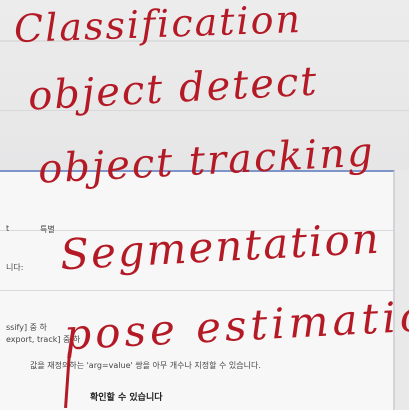 This screenshot has height=410, width=409. Describe the element at coordinates (15, 267) in the screenshot. I see `doc-text-line: 니다:` at that location.